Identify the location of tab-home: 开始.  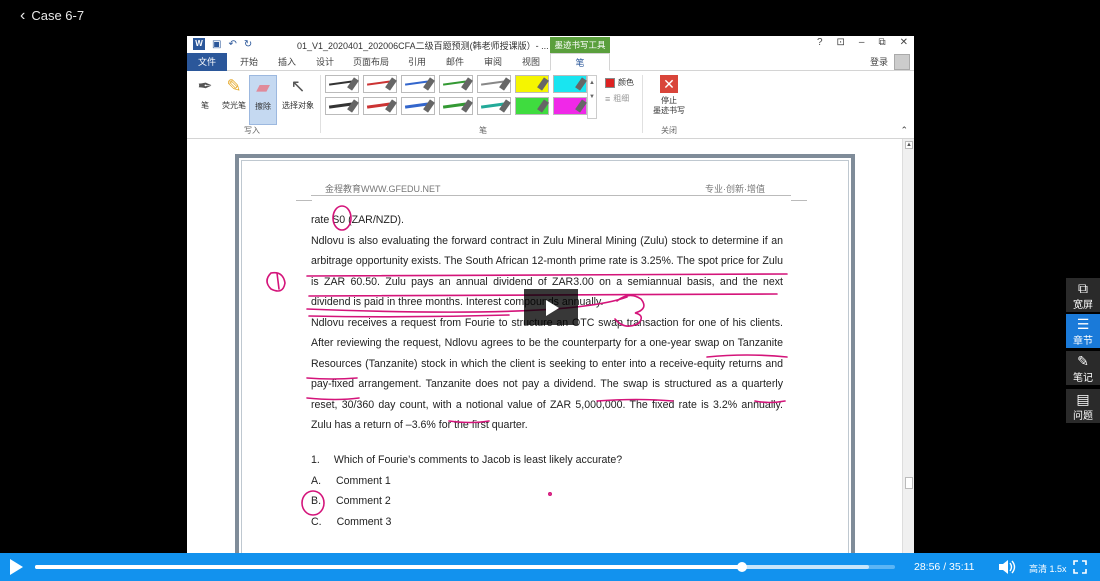
(249, 62).